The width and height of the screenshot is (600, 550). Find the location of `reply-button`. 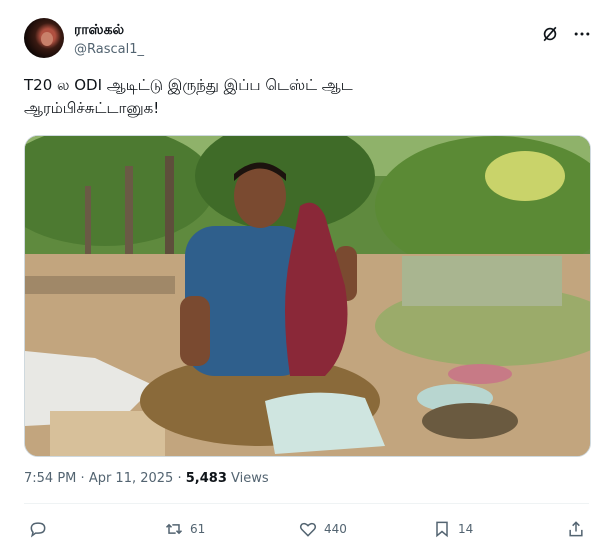

reply-button is located at coordinates (41, 529).